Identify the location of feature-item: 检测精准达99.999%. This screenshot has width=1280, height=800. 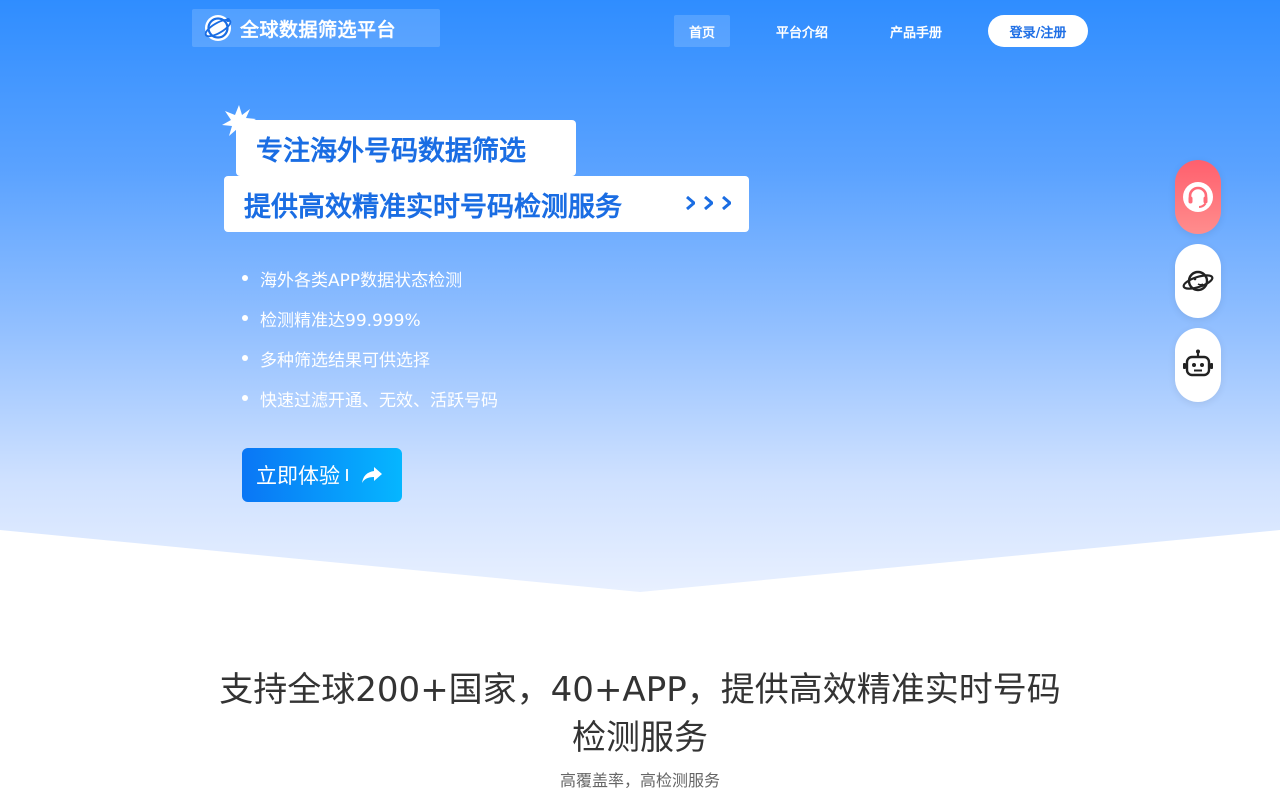
(370, 318).